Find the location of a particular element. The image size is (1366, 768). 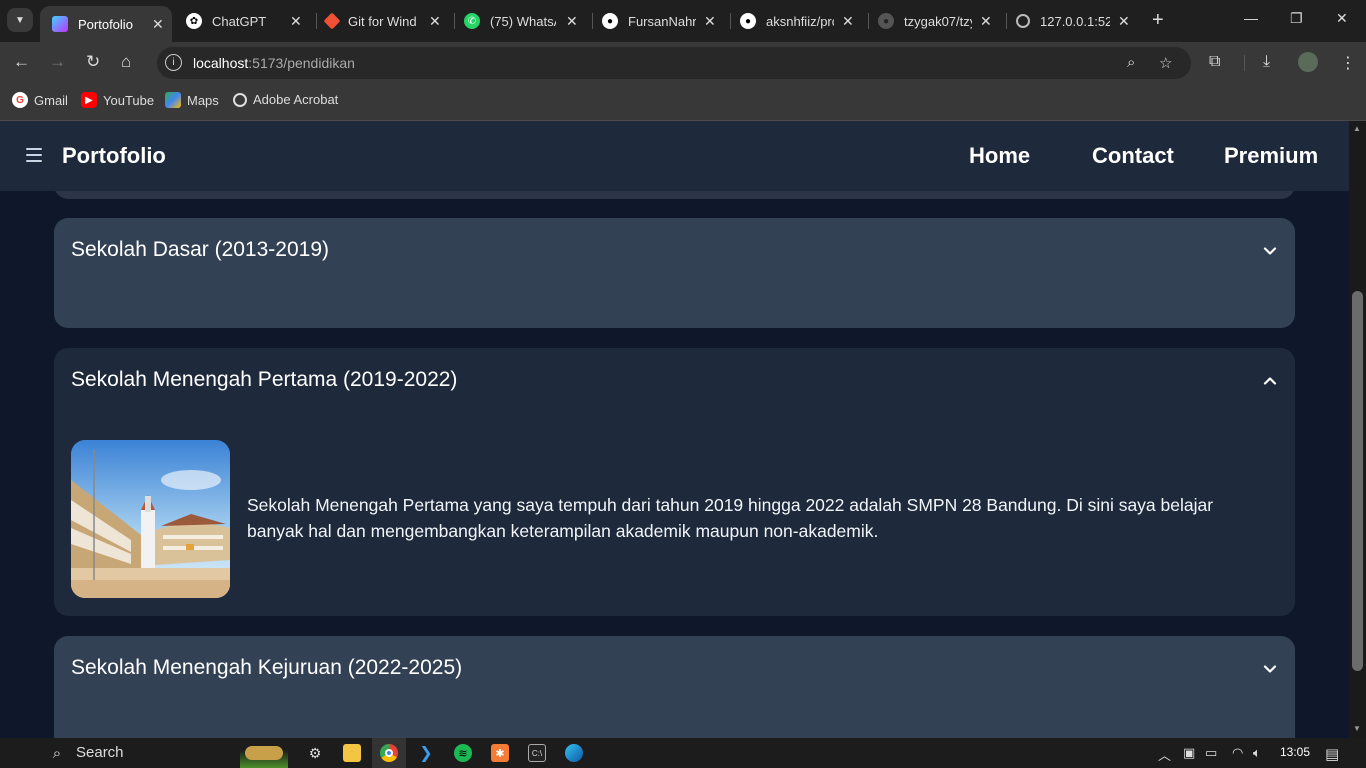

battery-icon: ▭ is located at coordinates (1211, 753).